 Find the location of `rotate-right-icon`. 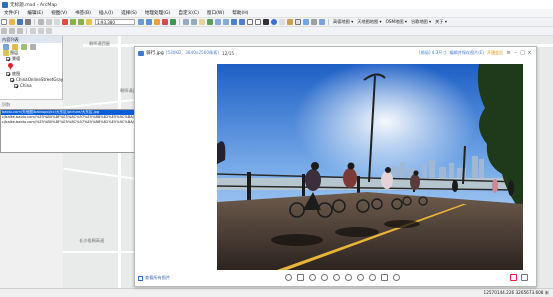

rotate-right-icon is located at coordinates (348, 277).